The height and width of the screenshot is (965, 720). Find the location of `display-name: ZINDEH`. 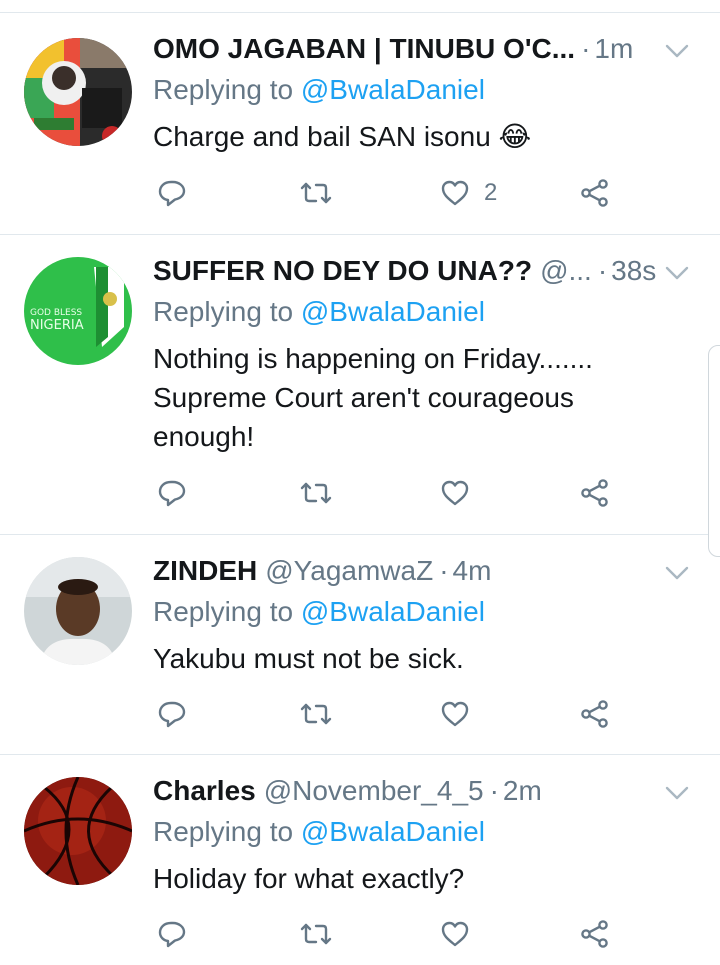

display-name: ZINDEH is located at coordinates (205, 571).